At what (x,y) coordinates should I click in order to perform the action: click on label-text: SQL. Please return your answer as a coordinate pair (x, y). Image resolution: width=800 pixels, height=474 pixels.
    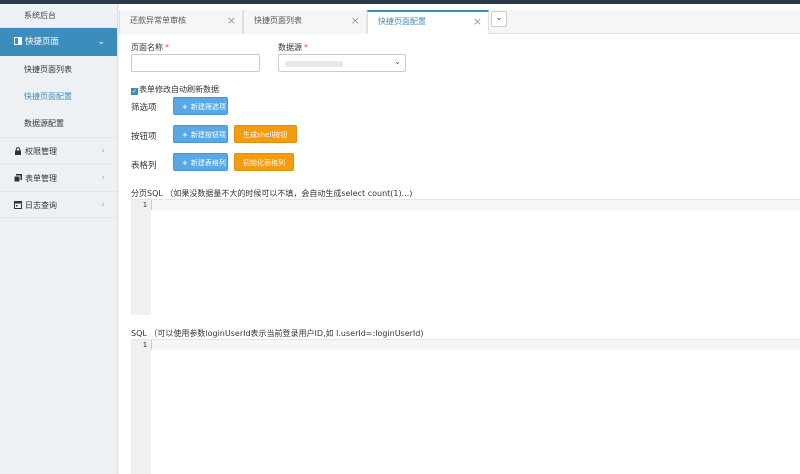
    Looking at the image, I should click on (139, 333).